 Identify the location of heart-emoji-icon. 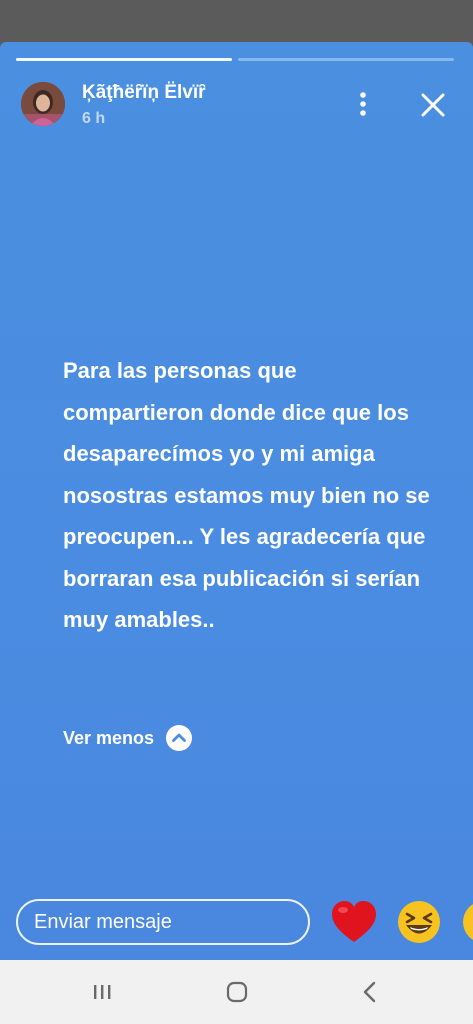
(354, 924).